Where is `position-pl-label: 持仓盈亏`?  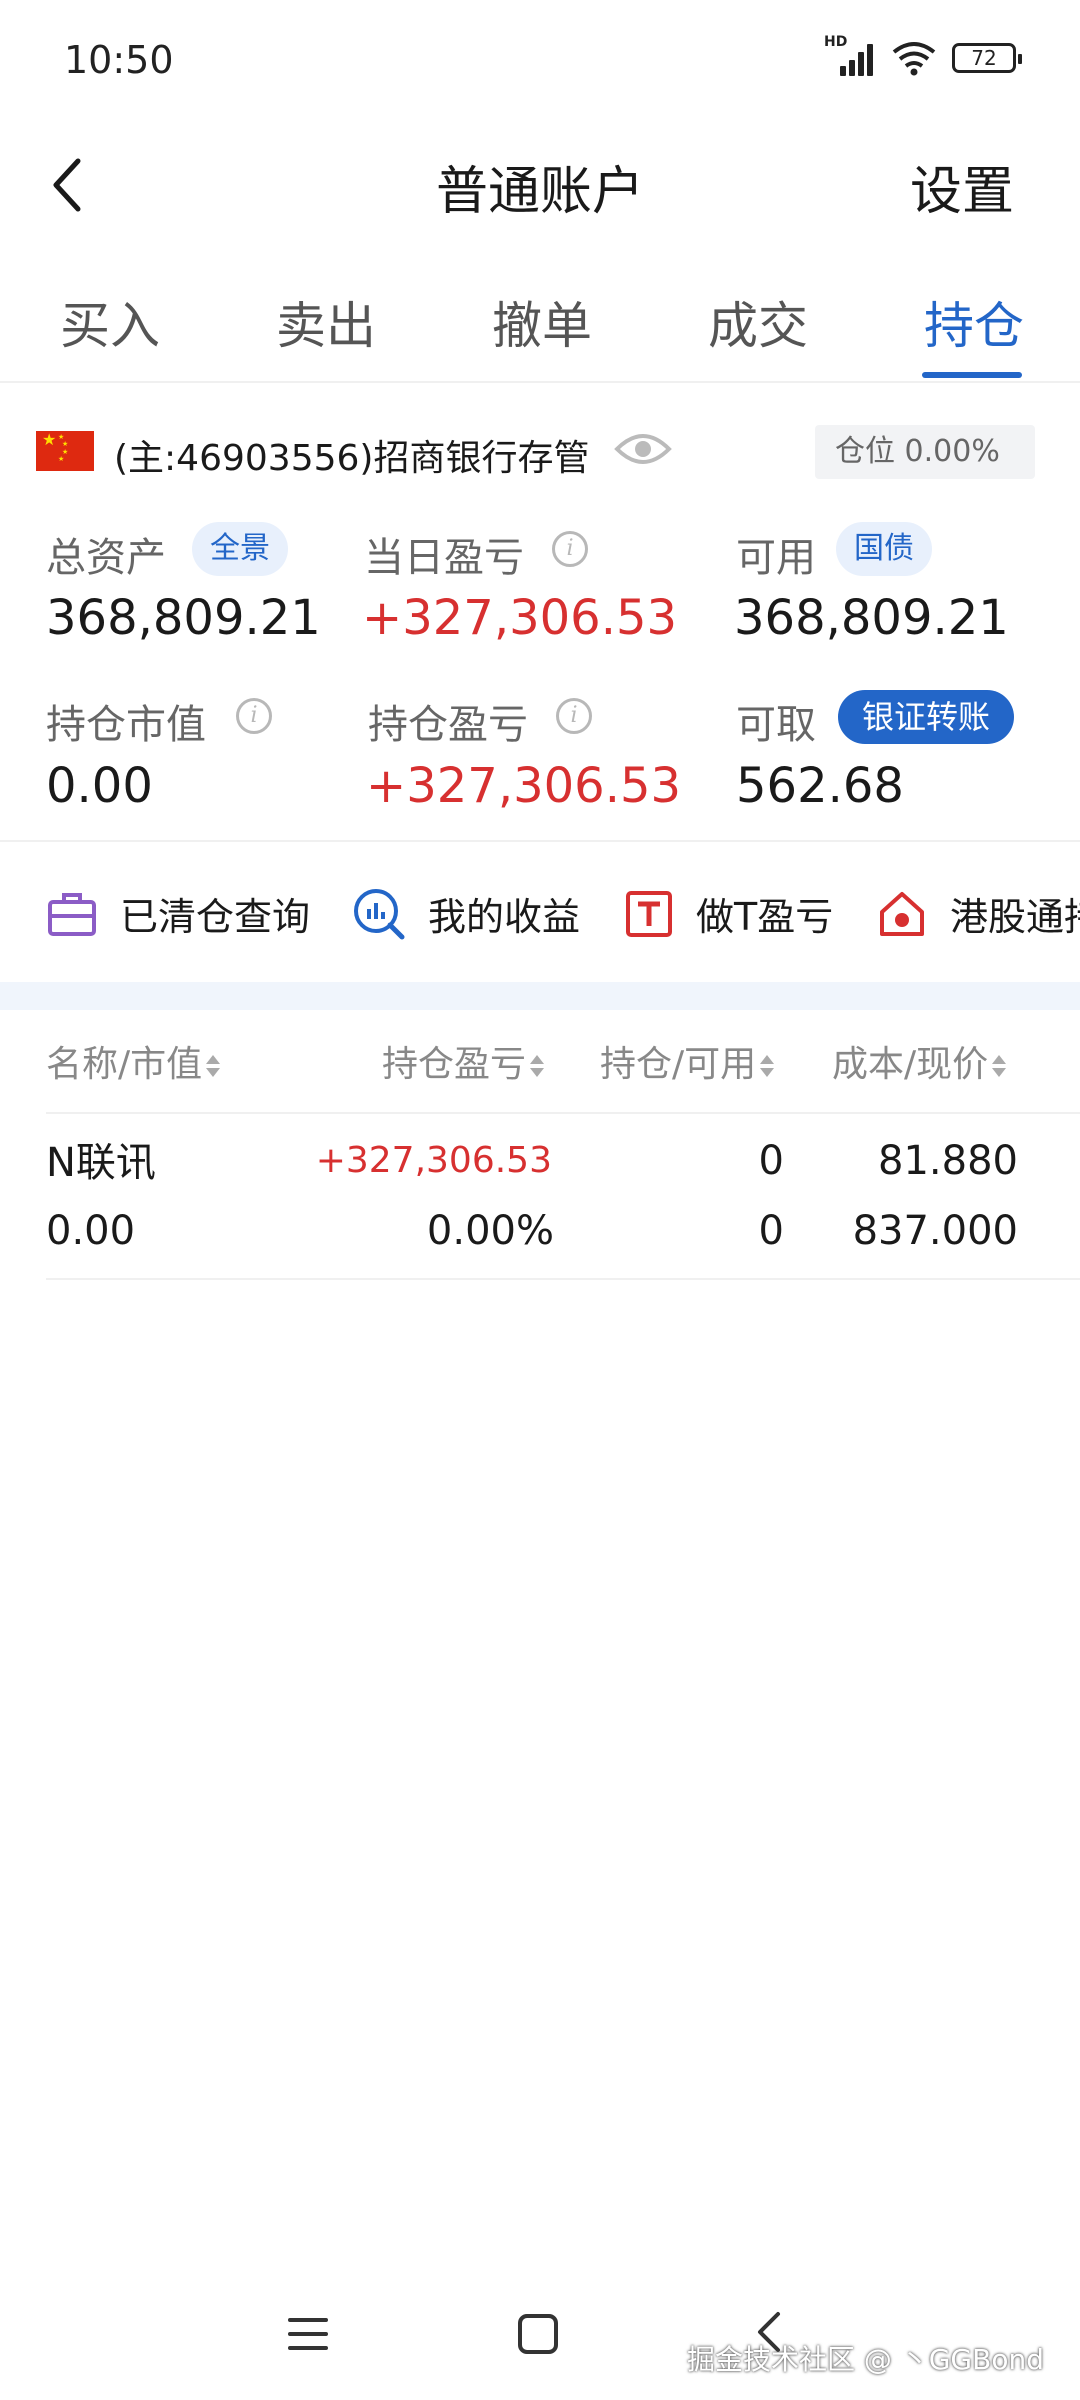 position-pl-label: 持仓盈亏 is located at coordinates (448, 725).